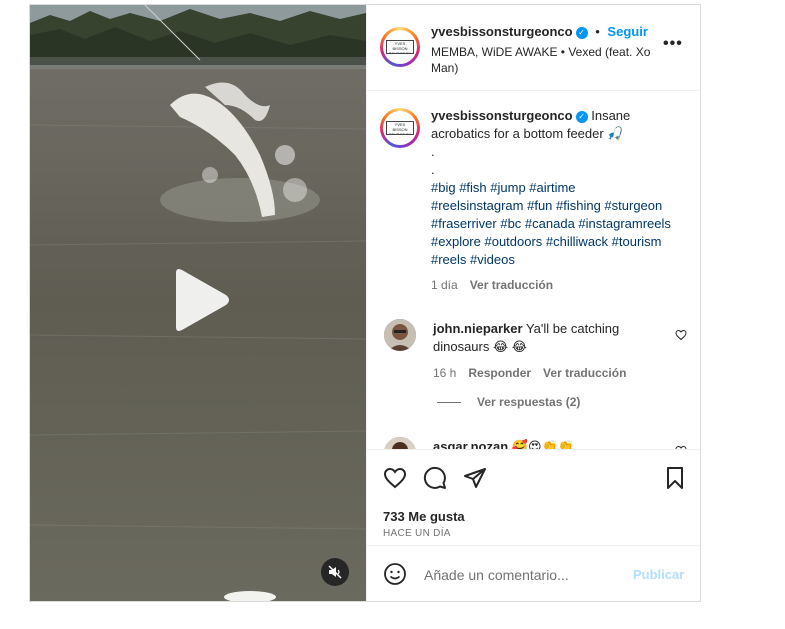 The image size is (785, 629). What do you see at coordinates (449, 403) in the screenshot?
I see `replies-divider` at bounding box center [449, 403].